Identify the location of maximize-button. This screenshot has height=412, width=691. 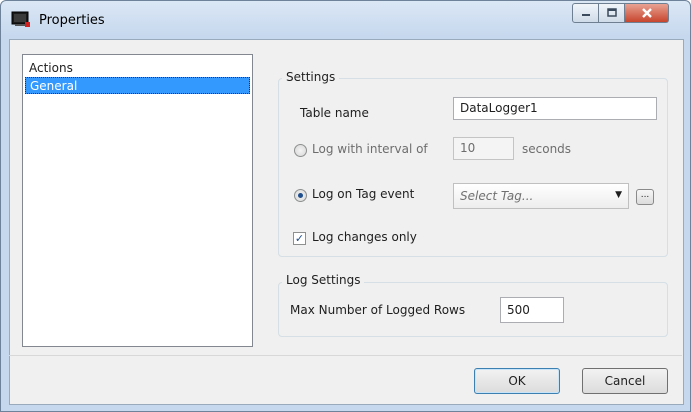
(612, 13).